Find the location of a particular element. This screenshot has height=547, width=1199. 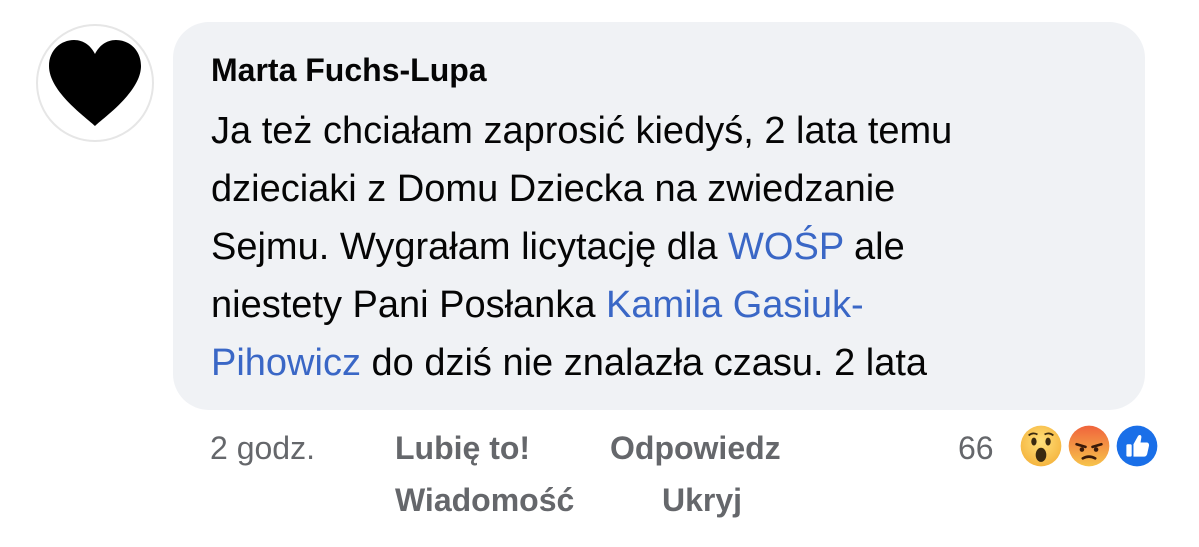

comment-text-segment: niestety Pani Posłanka is located at coordinates (409, 305).